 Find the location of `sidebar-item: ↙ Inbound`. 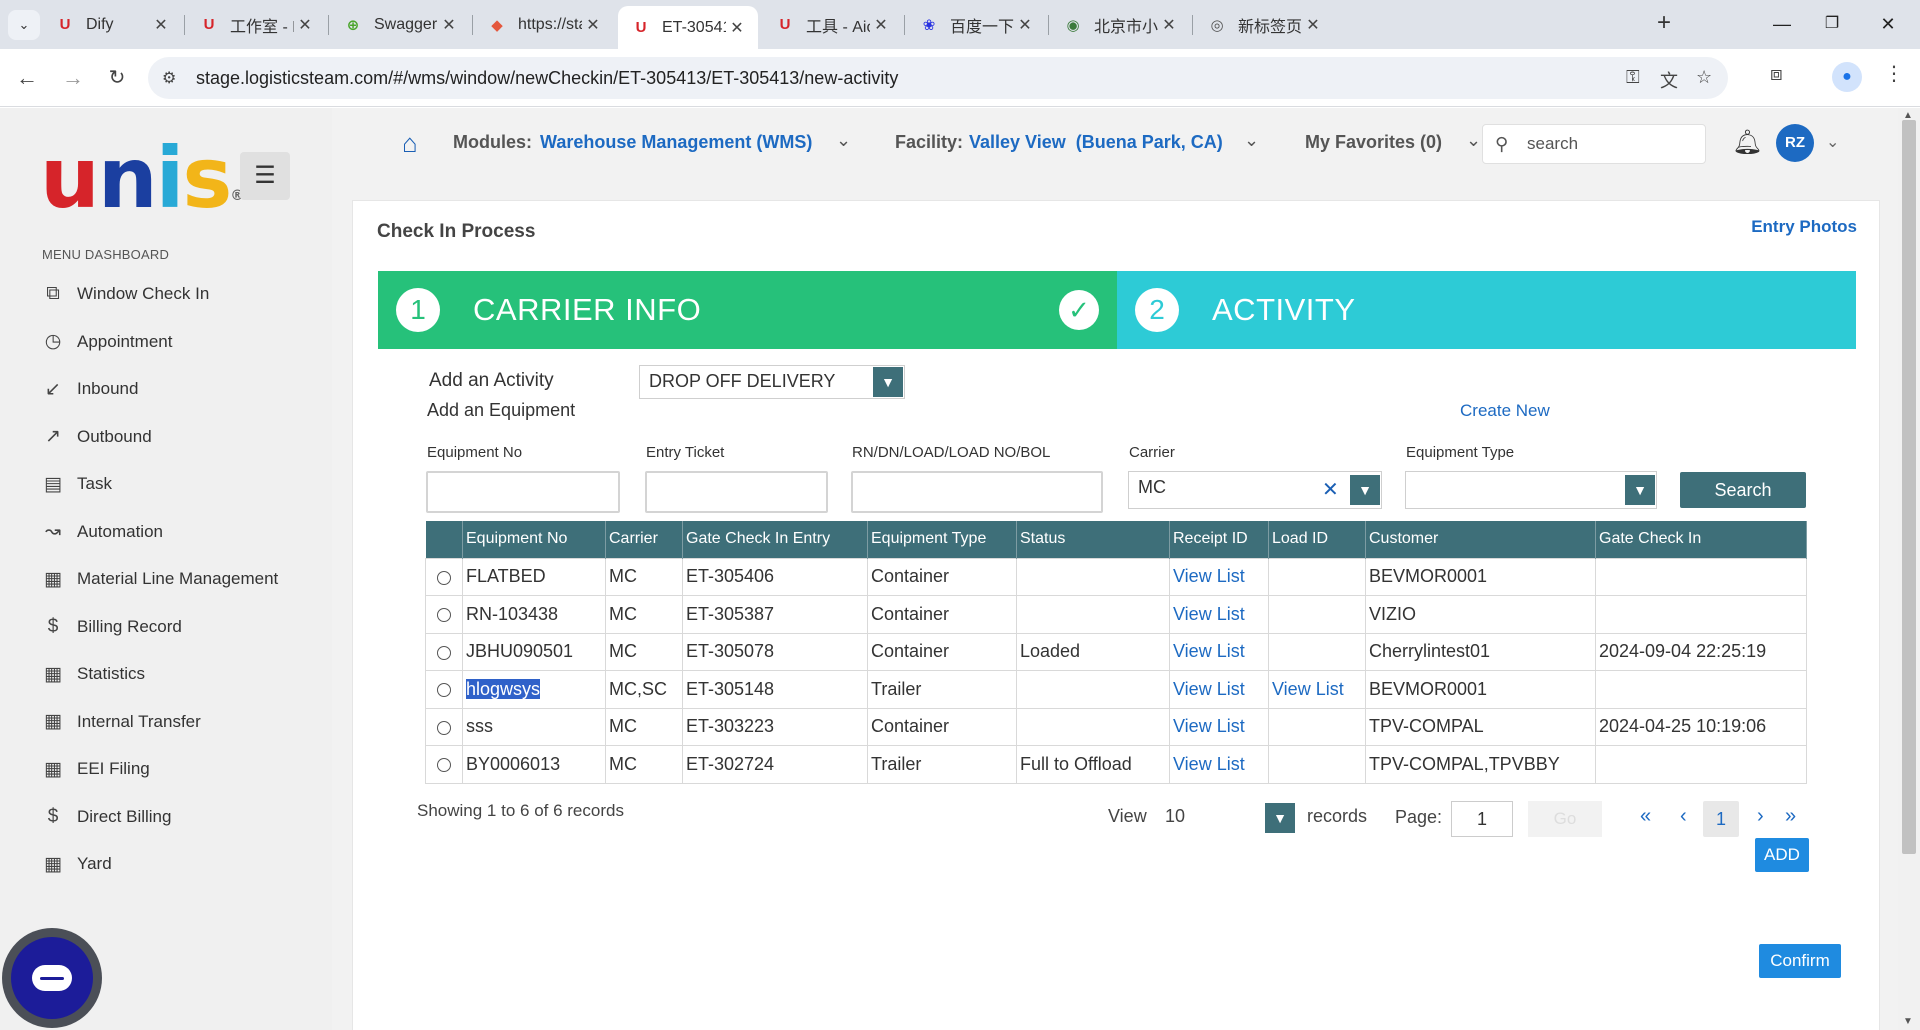

sidebar-item: ↙ Inbound is located at coordinates (89, 389).